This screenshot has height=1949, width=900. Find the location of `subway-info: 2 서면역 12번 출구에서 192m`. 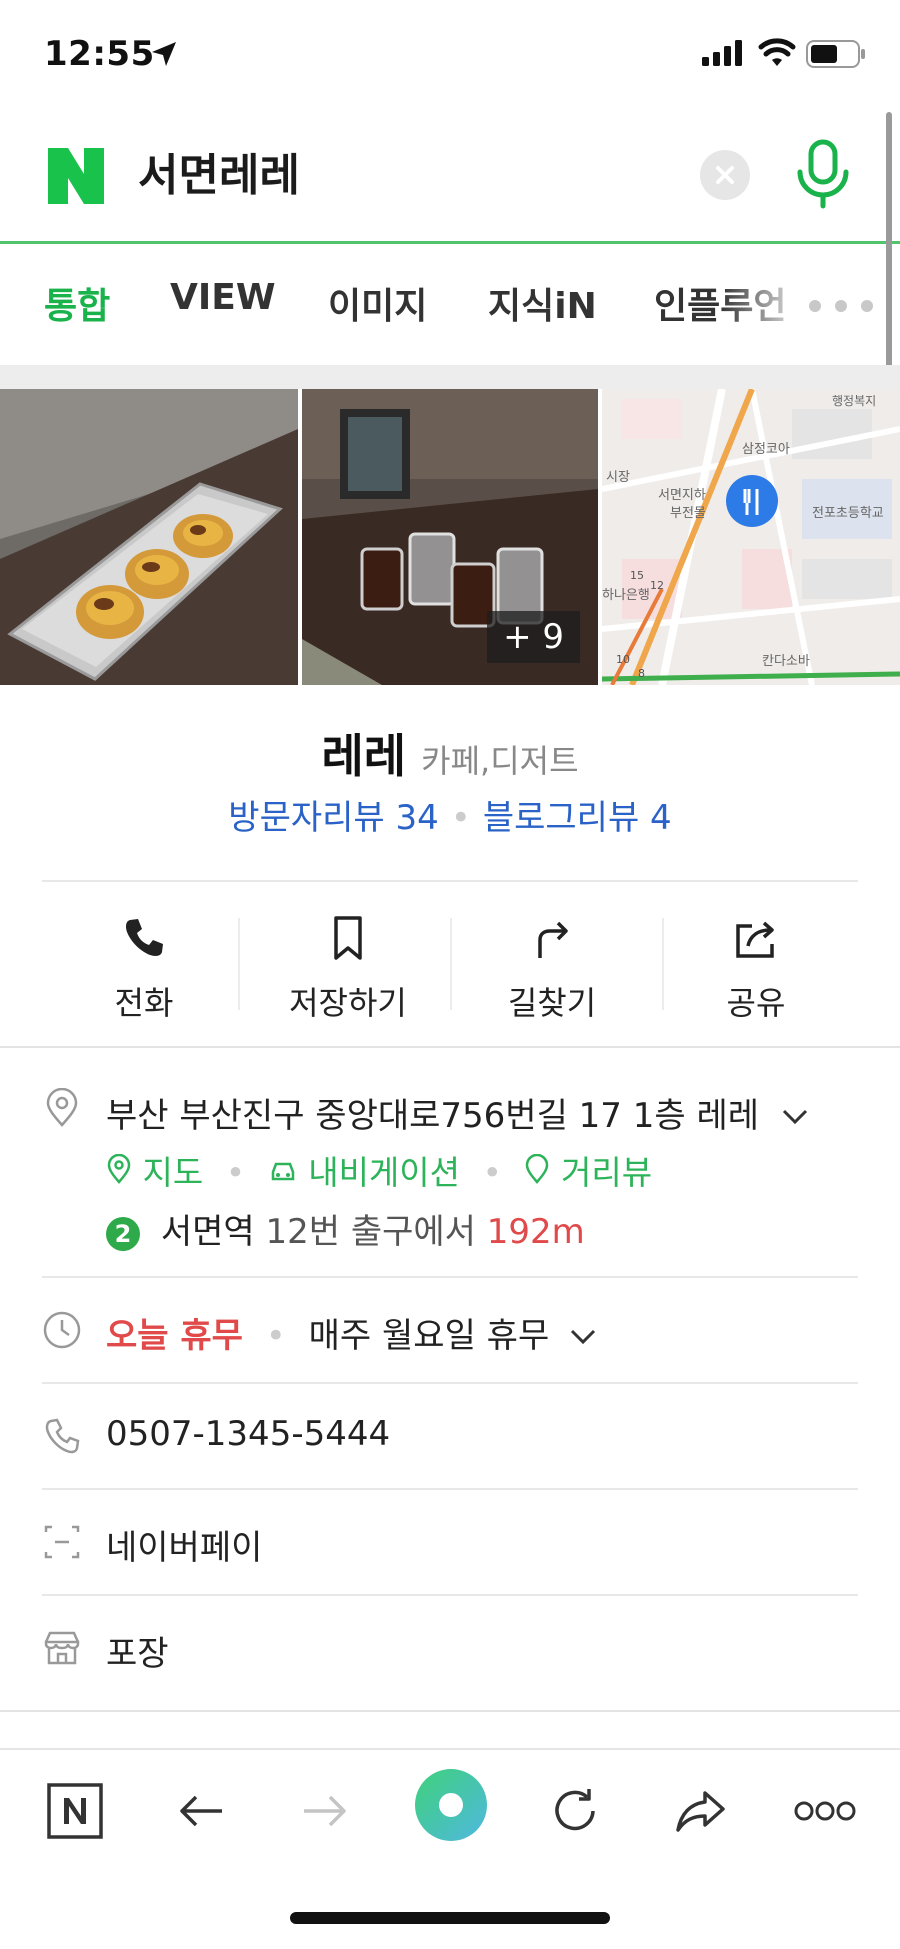

subway-info: 2 서면역 12번 출구에서 192m is located at coordinates (345, 1228).